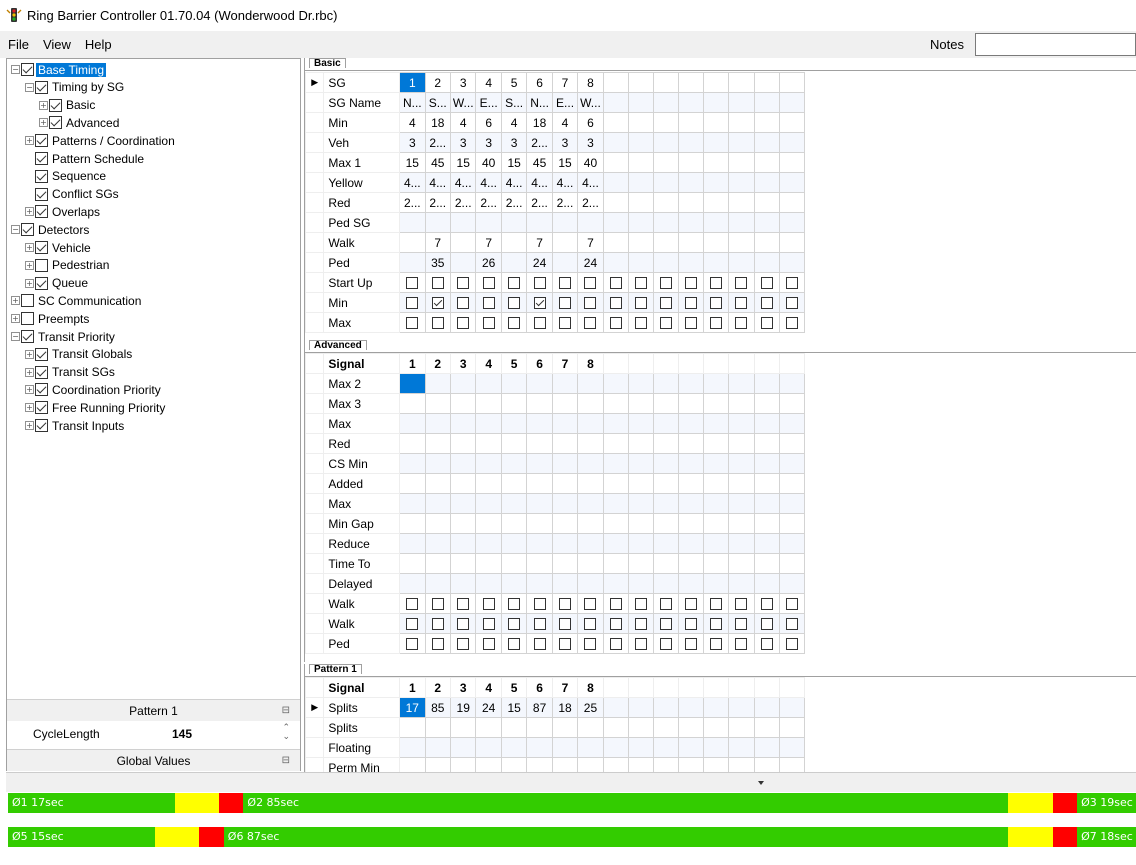 The height and width of the screenshot is (865, 1136). Describe the element at coordinates (101, 140) in the screenshot. I see `tree-node-patterns-coordination: + Patterns / Coordination` at that location.